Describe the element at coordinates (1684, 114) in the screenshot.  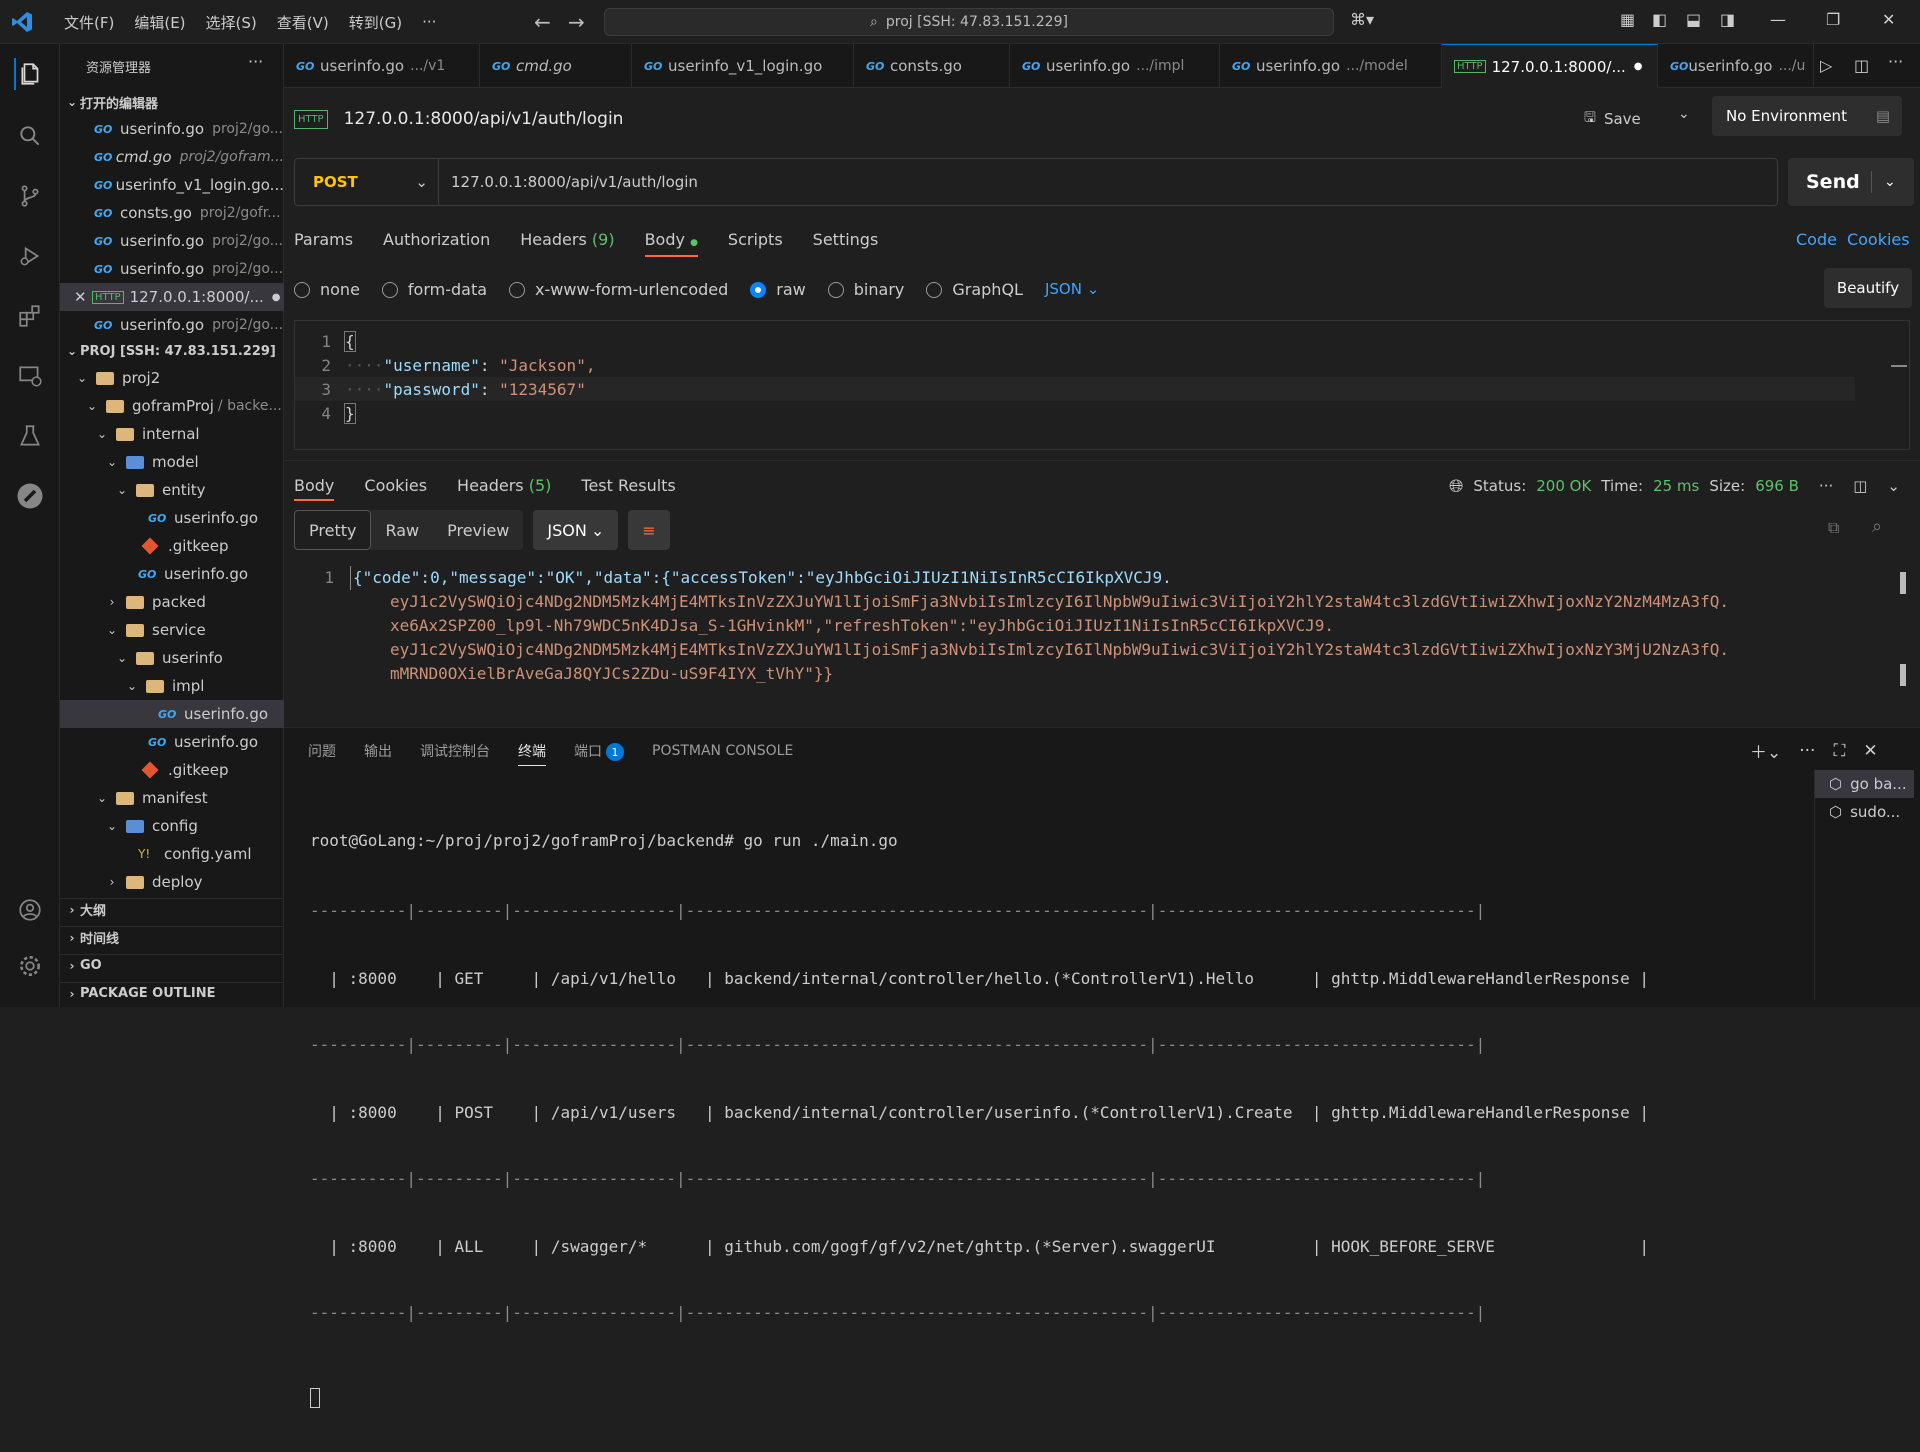
I see `save-dropdown-chevron-icon: ⌄` at that location.